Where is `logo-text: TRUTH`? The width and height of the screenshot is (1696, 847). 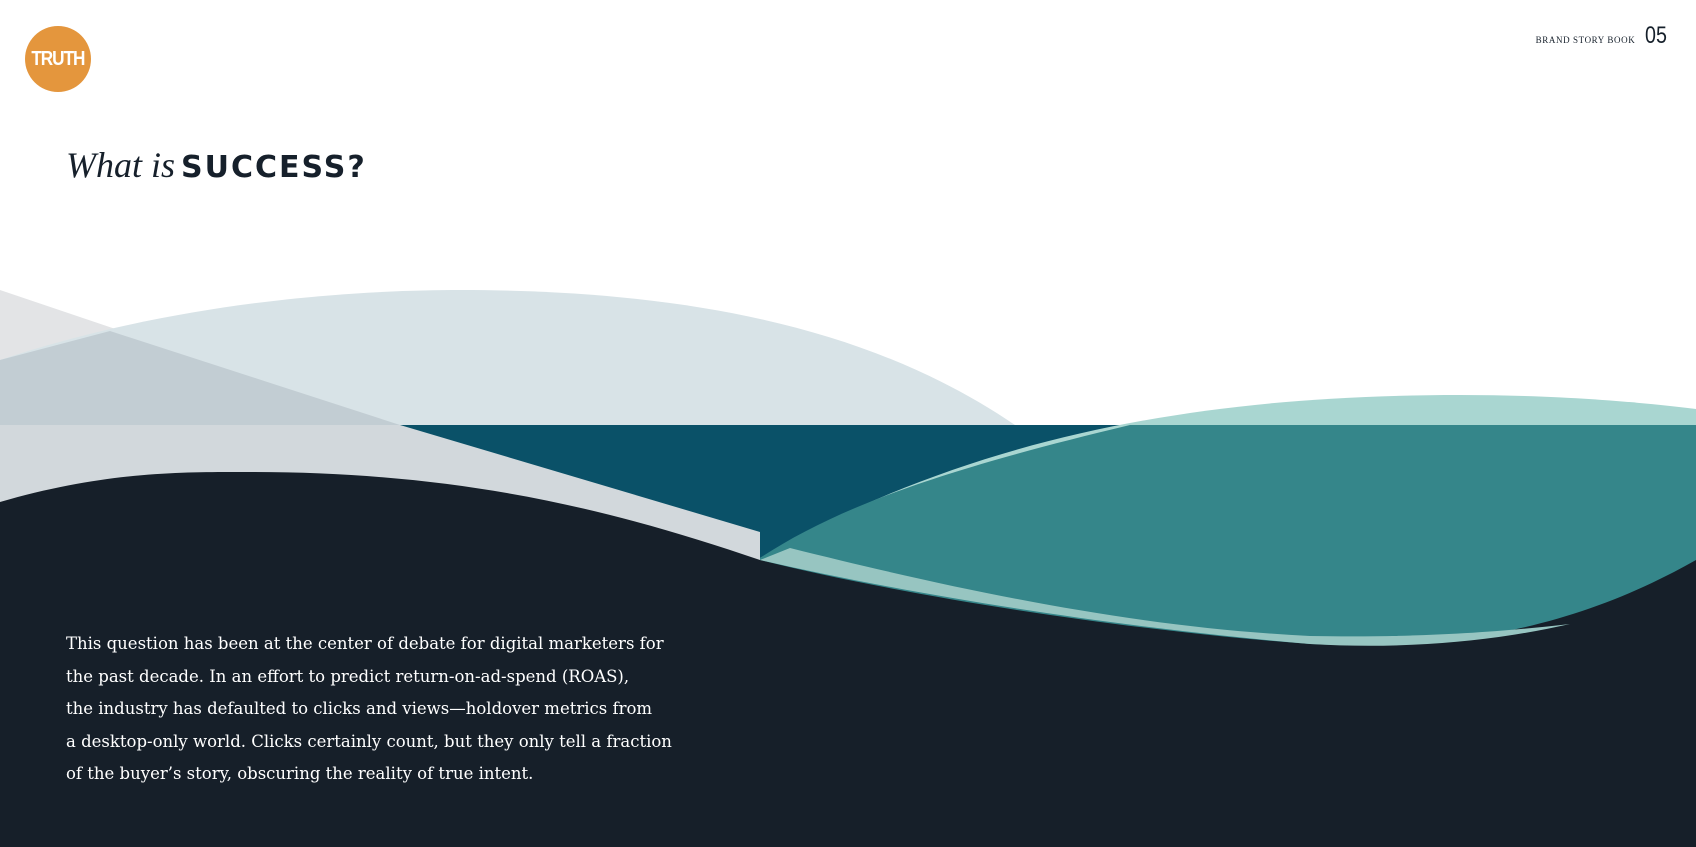
logo-text: TRUTH is located at coordinates (58, 58).